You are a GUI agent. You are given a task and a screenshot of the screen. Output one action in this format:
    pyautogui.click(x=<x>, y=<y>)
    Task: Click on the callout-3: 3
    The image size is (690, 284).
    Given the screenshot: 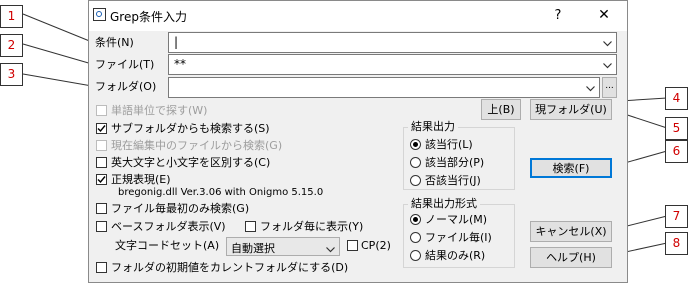 What is the action you would take?
    pyautogui.click(x=11, y=74)
    